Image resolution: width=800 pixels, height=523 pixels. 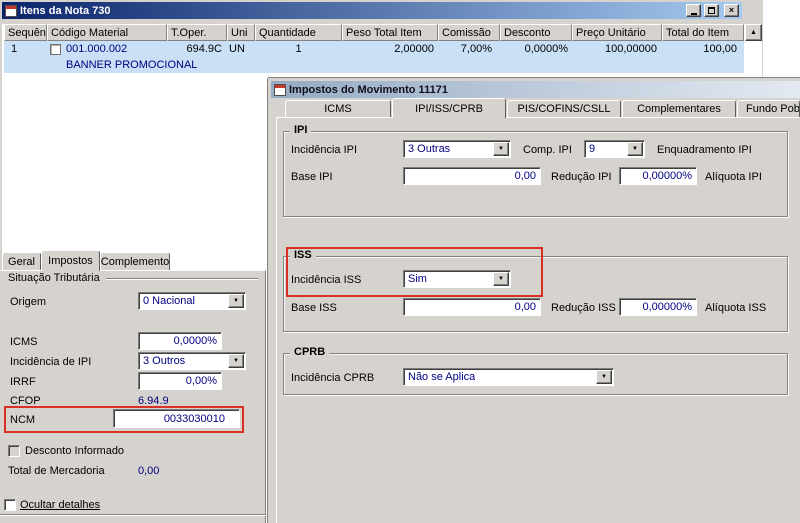 I want to click on impostos-window-titlebar: Impostos do Movimento 11171, so click(x=535, y=89).